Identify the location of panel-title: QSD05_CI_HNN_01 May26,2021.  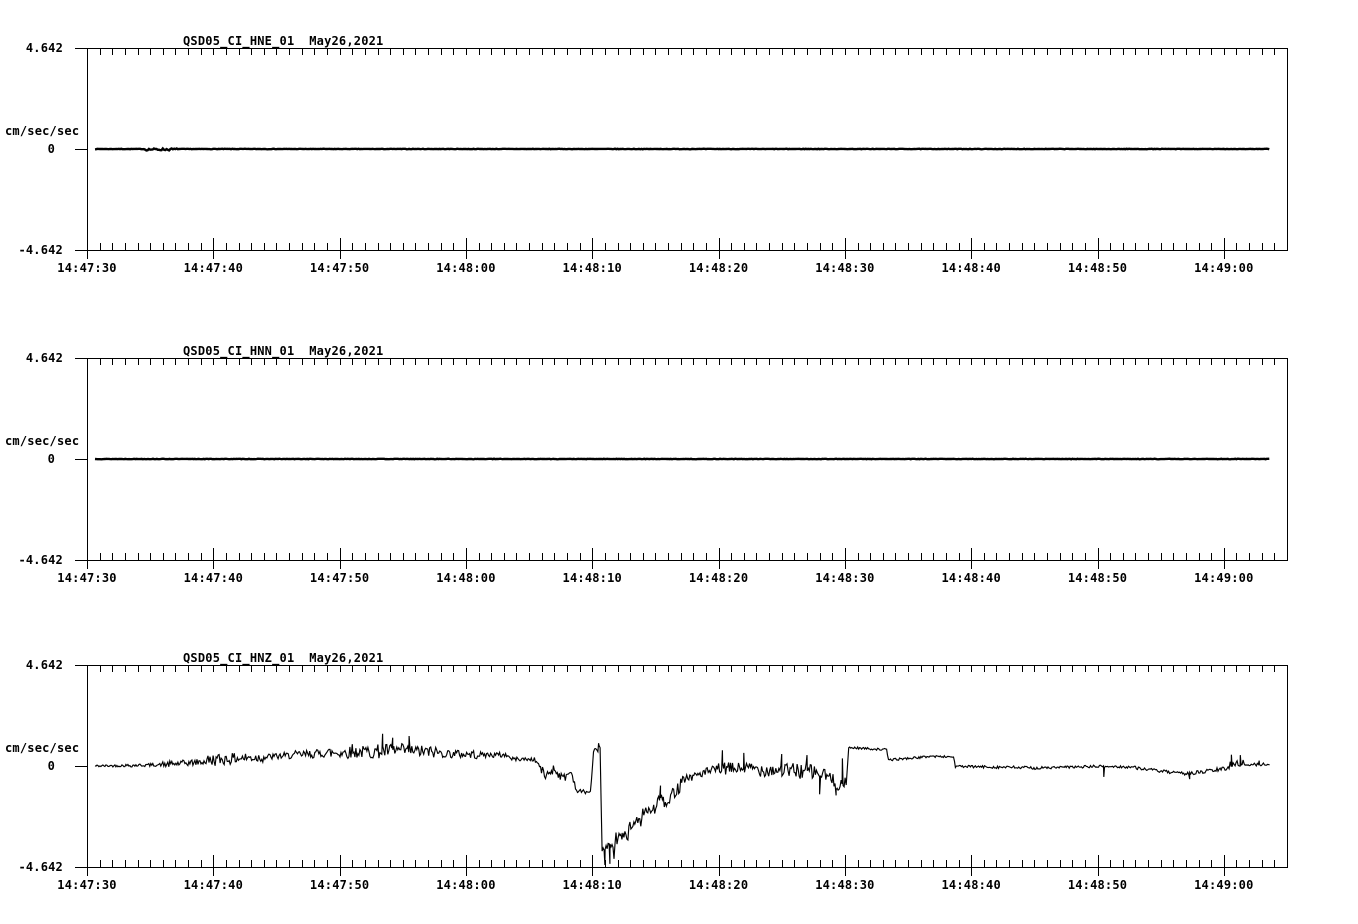
(283, 351).